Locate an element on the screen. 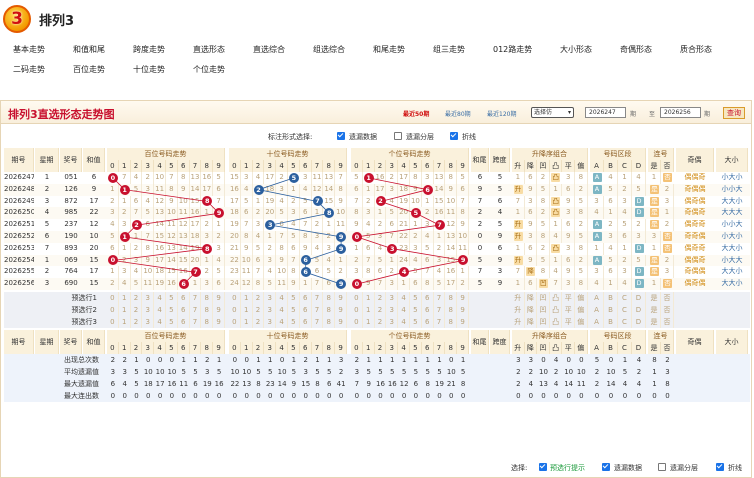  bai-miss-cell: 7 is located at coordinates (125, 178).